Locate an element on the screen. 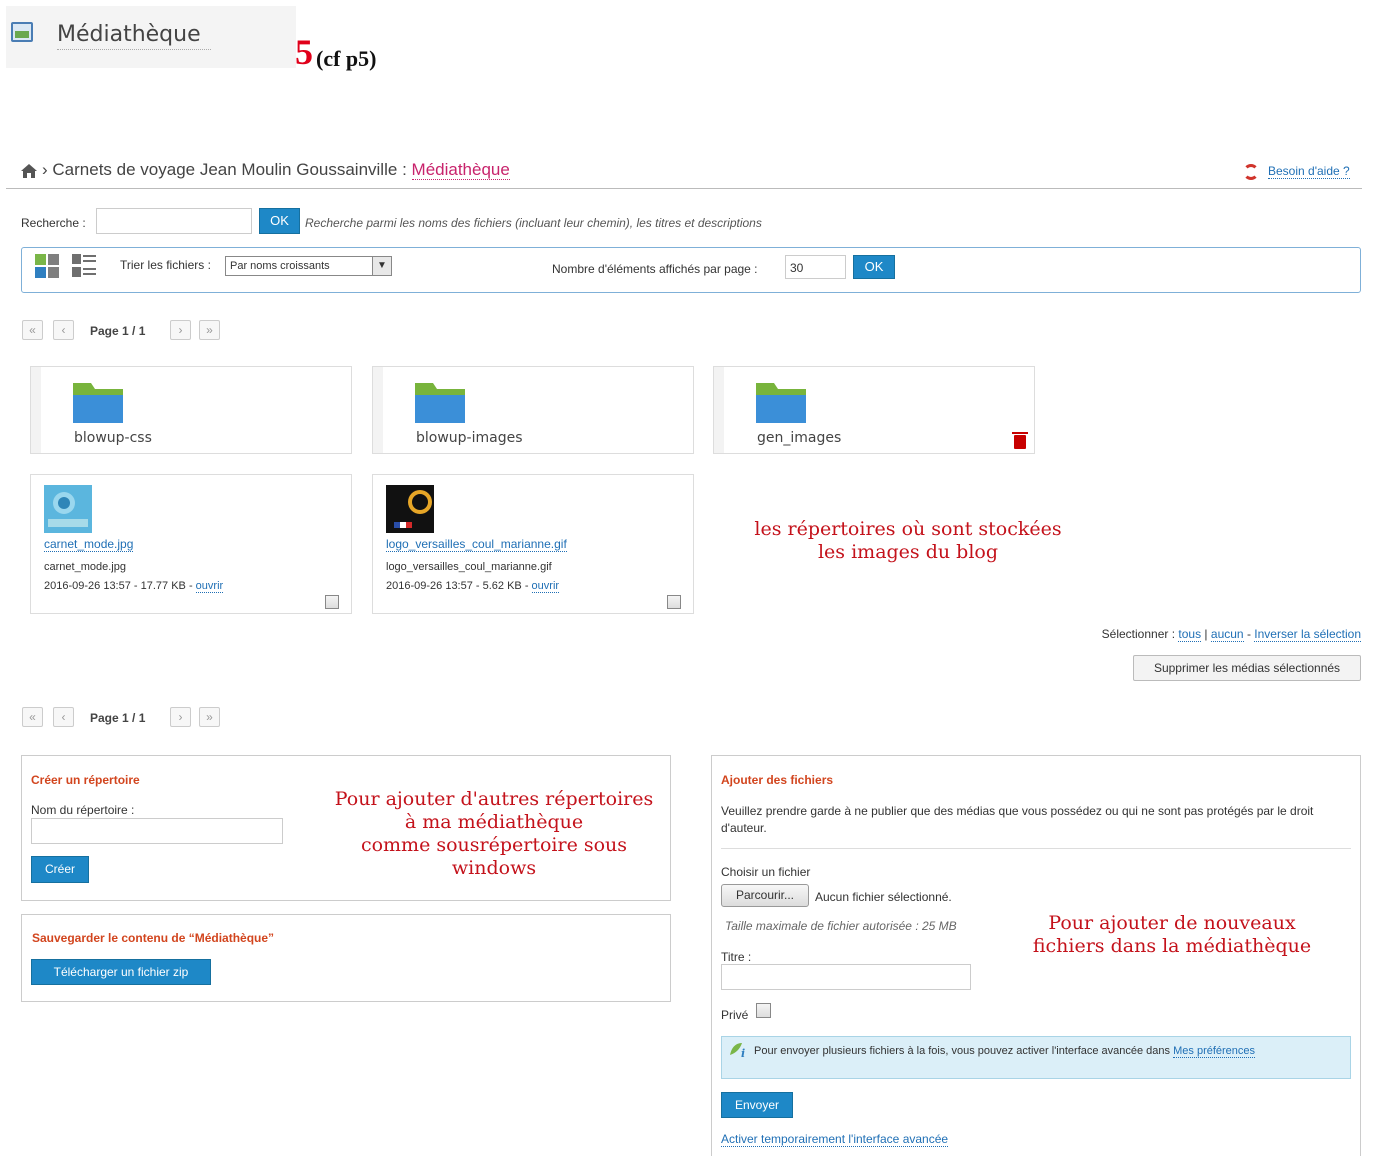  title-input is located at coordinates (846, 977).